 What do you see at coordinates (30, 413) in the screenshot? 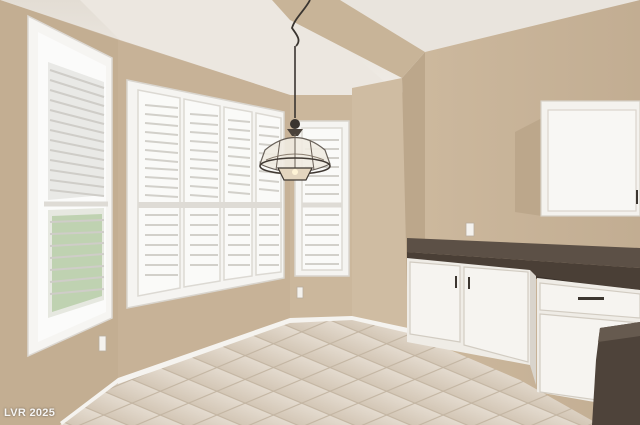
I see `photo-watermark: LVR 2025` at bounding box center [30, 413].